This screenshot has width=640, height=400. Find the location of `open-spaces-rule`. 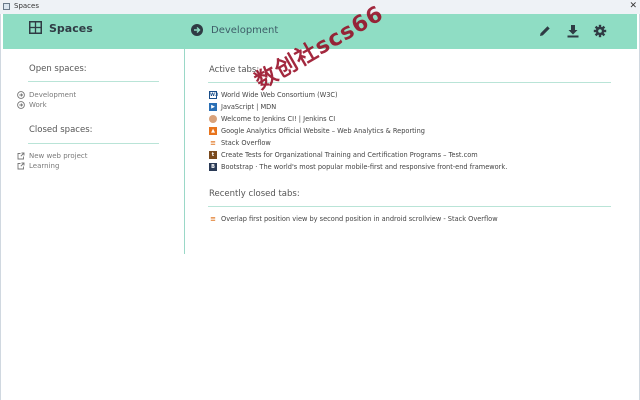

open-spaces-rule is located at coordinates (93, 81).